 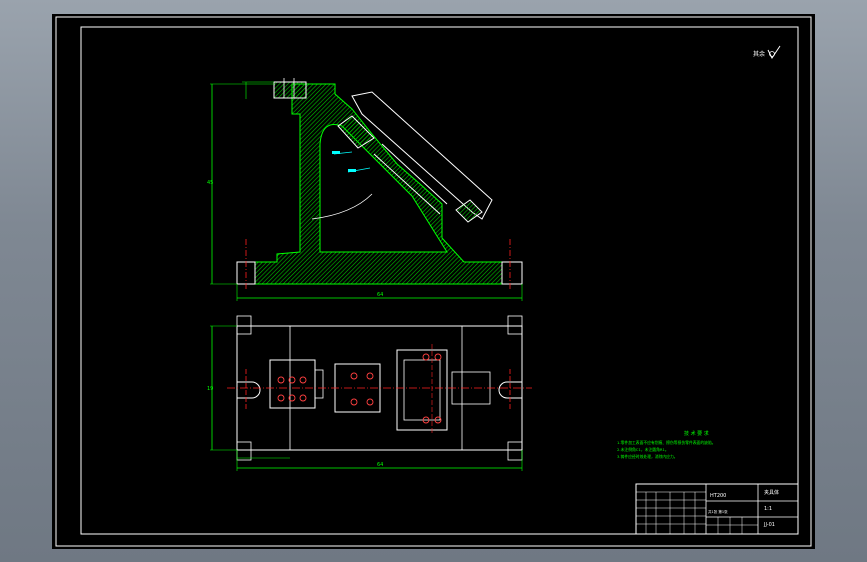 I want to click on top-width-dim: 64, so click(x=380, y=465).